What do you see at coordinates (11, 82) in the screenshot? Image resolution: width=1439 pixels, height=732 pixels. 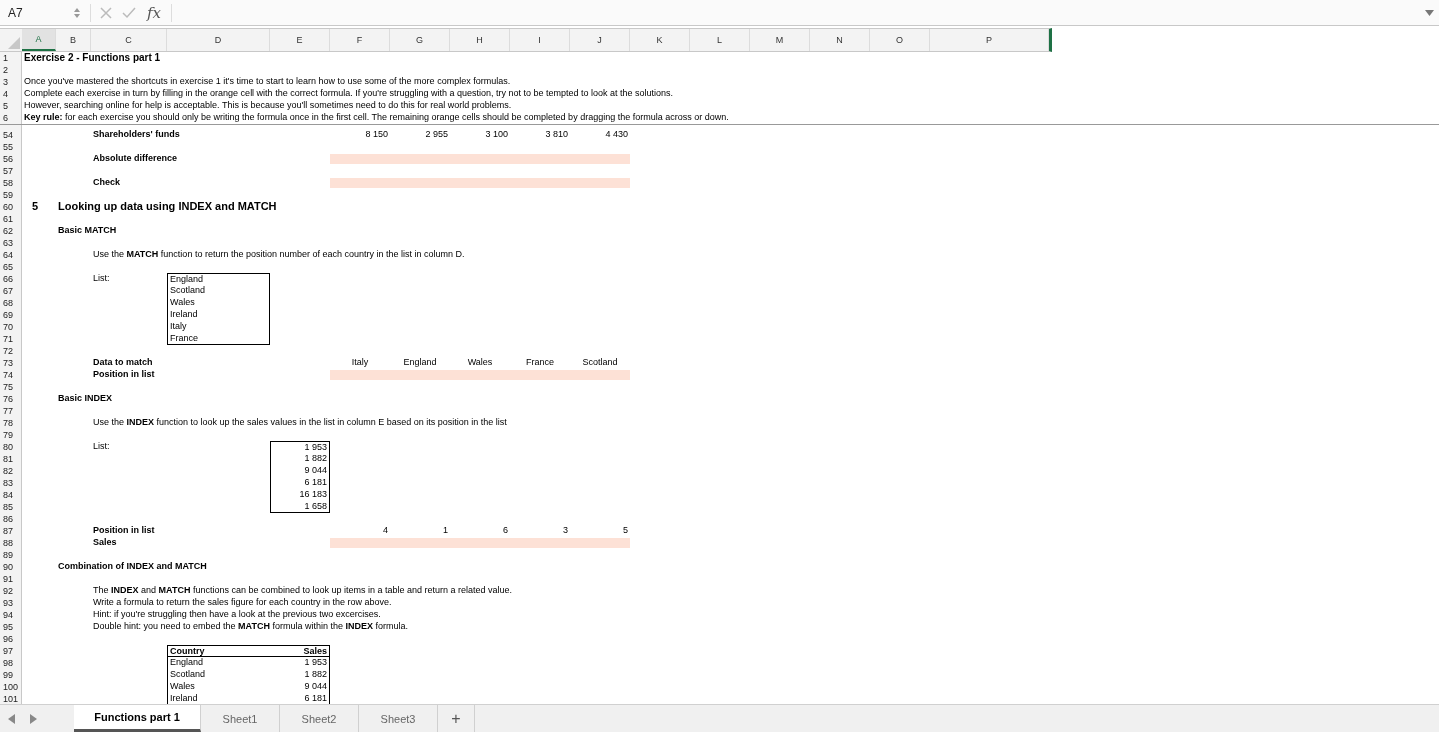 I see `row-number: 3` at bounding box center [11, 82].